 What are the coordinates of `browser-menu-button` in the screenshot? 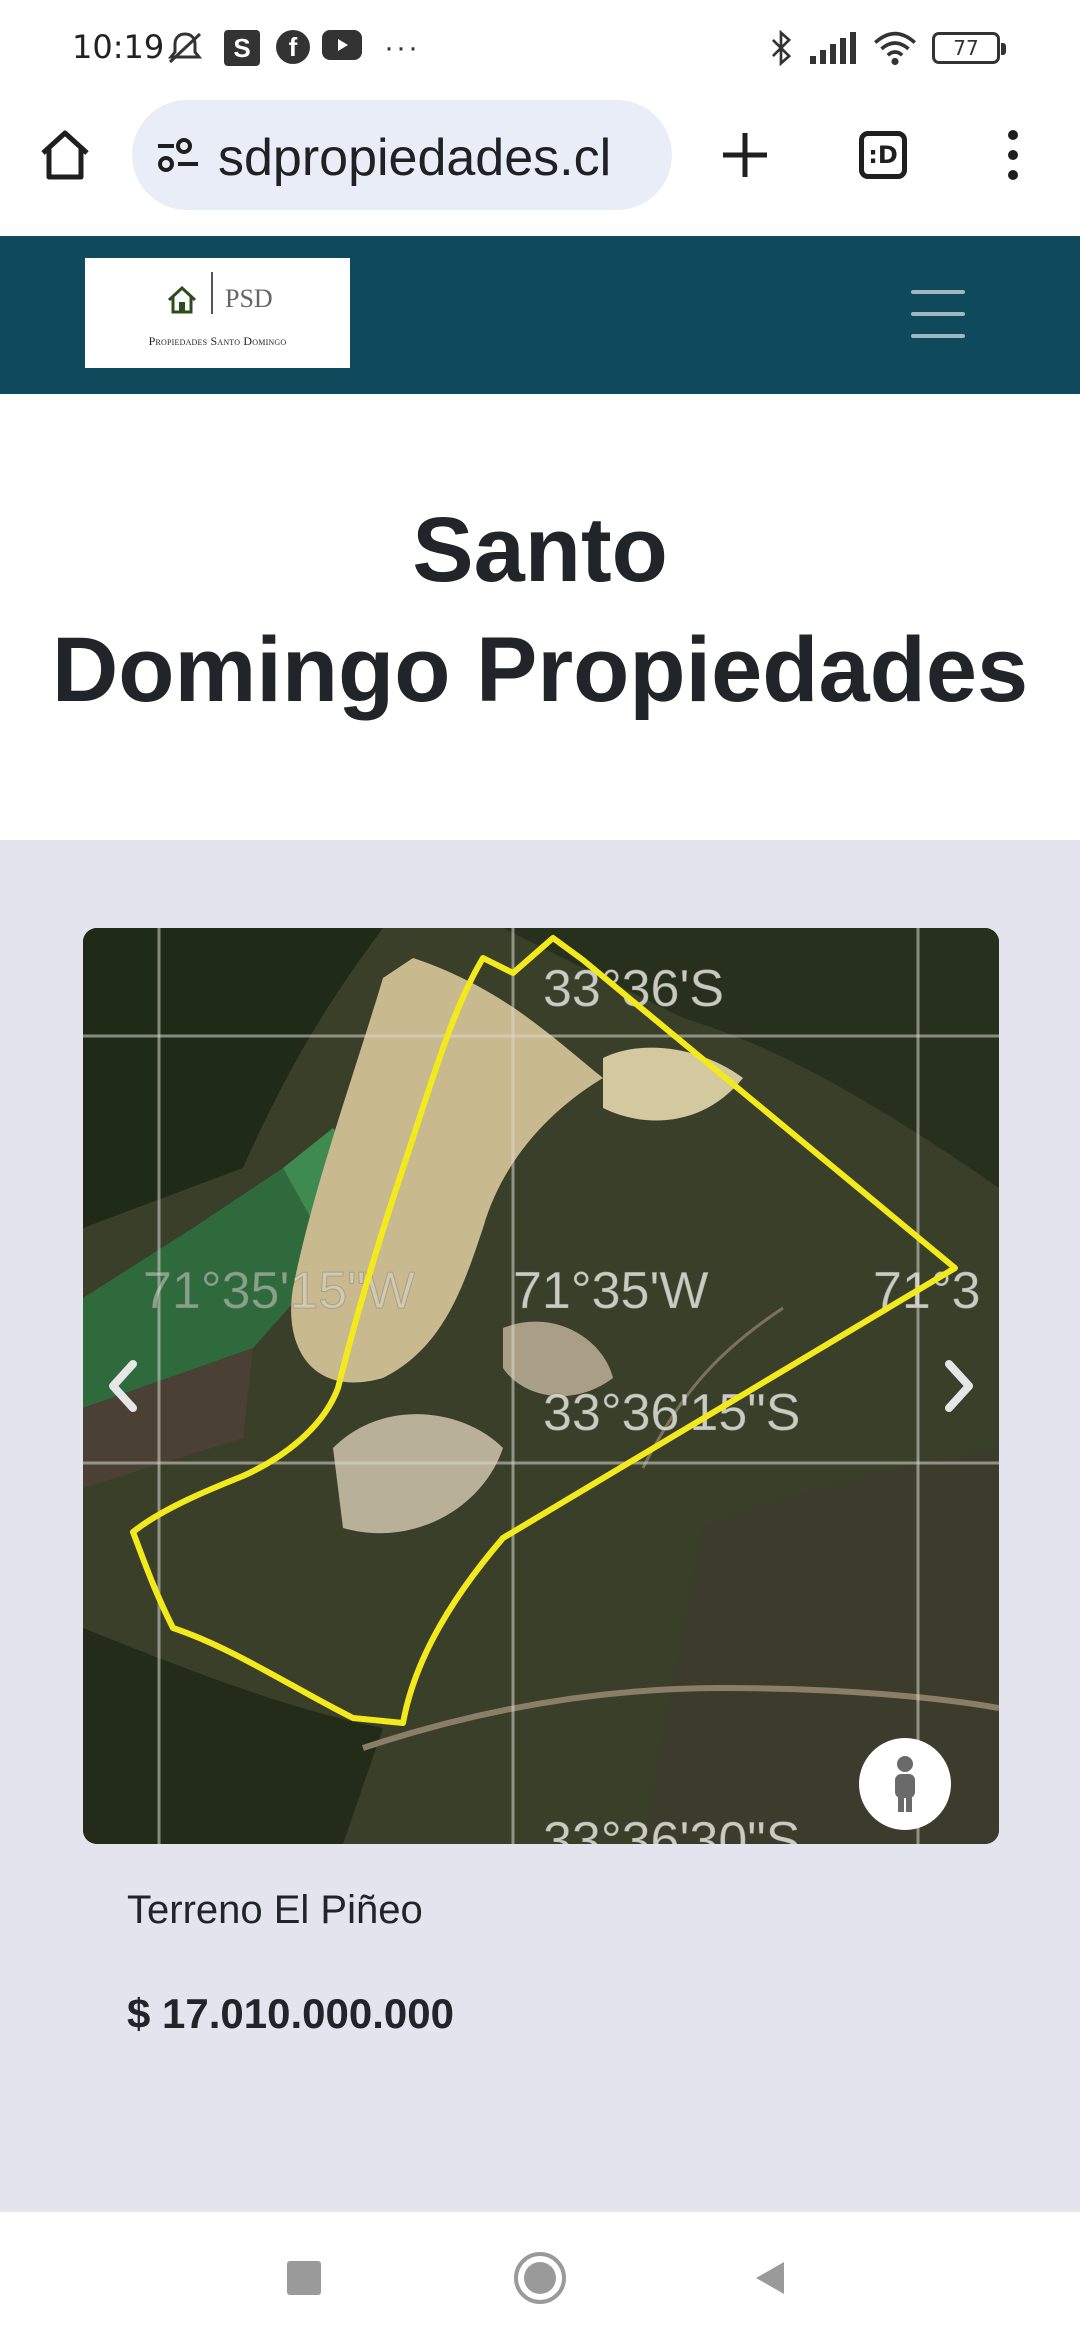 It's located at (1013, 155).